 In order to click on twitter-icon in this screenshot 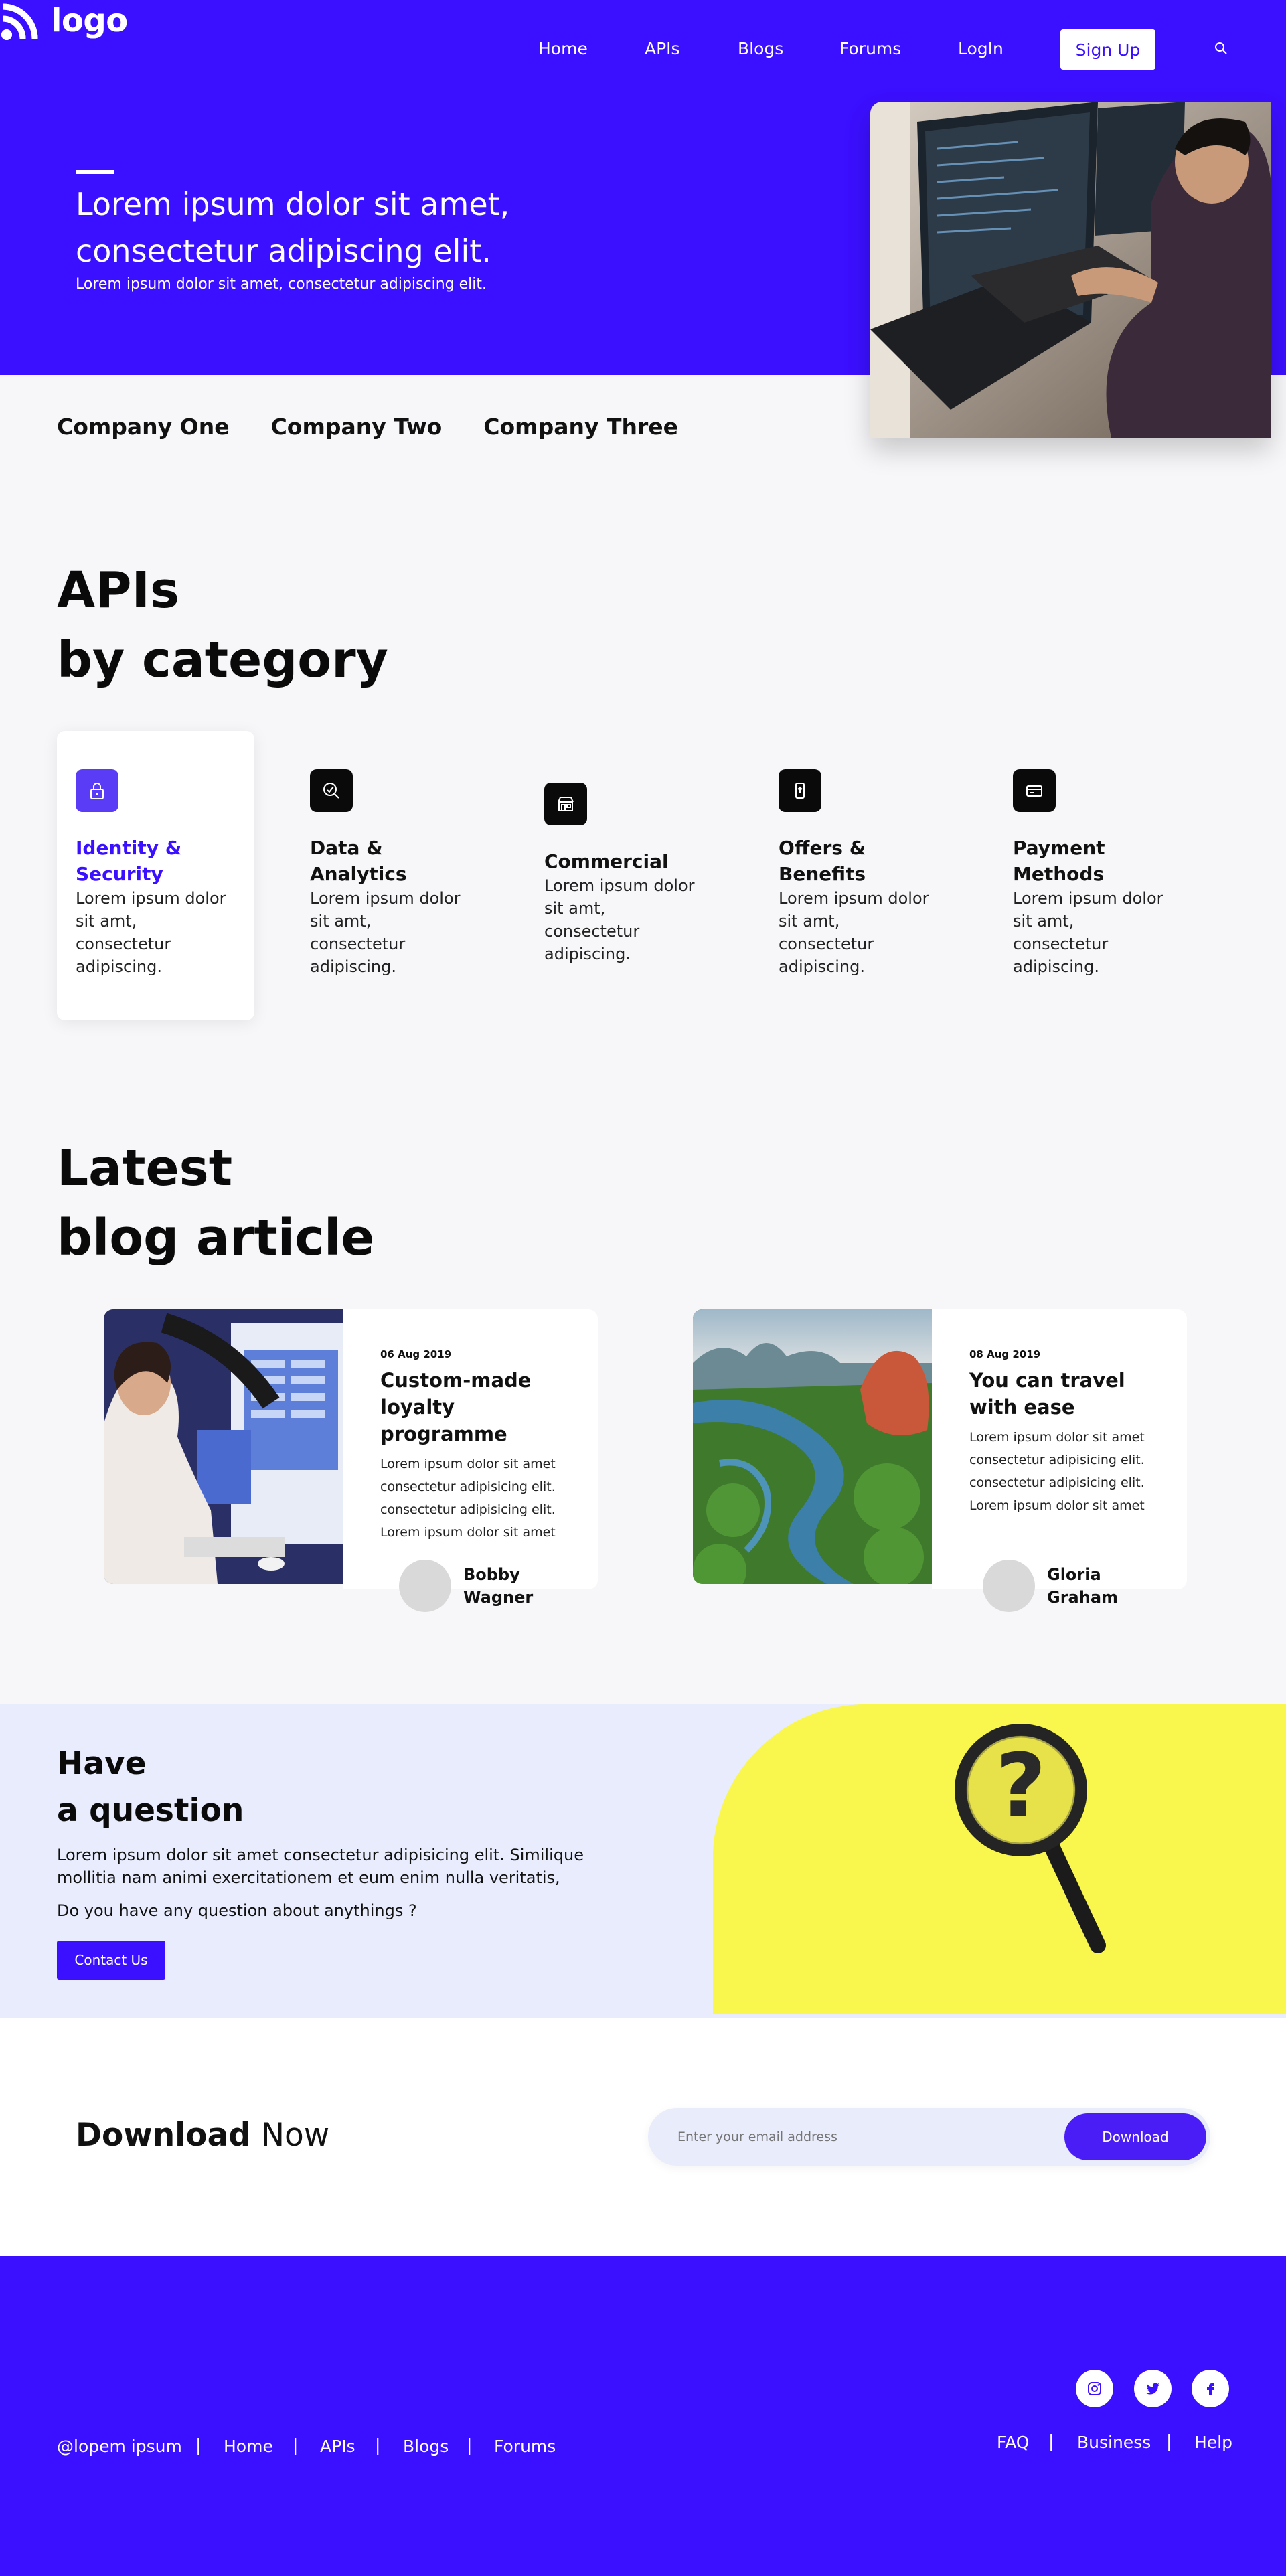, I will do `click(1153, 2389)`.